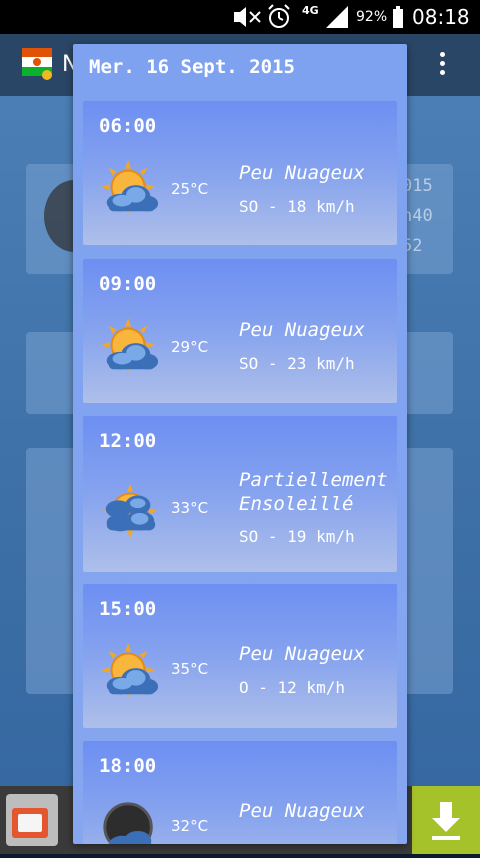 The height and width of the screenshot is (858, 480). I want to click on forecast-temp: 29°C, so click(190, 347).